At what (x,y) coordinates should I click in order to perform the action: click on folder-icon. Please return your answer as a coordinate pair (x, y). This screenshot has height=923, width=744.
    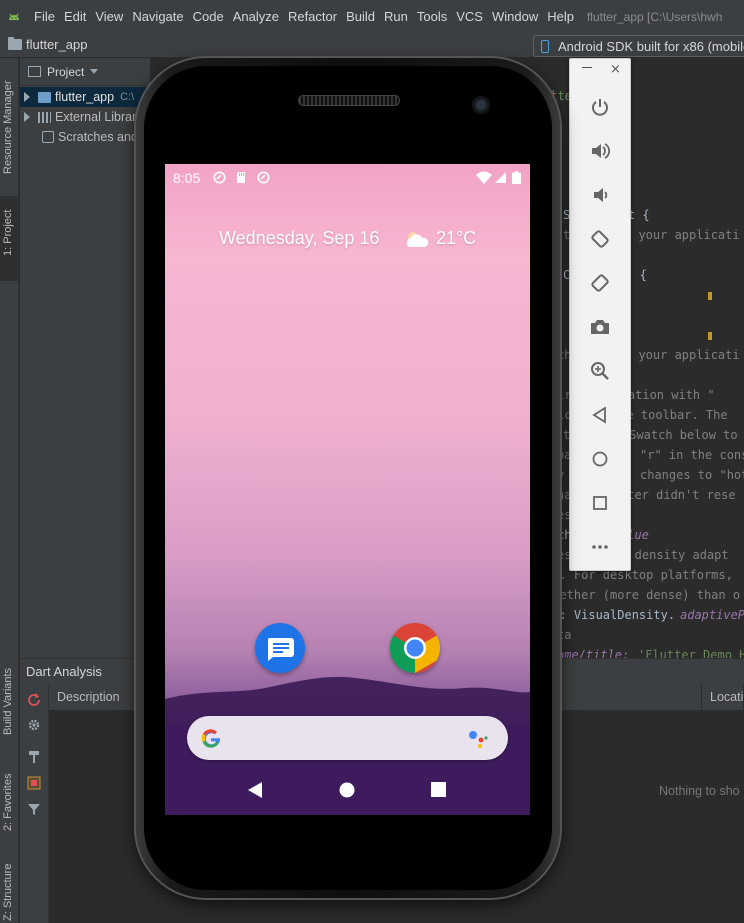
    Looking at the image, I should click on (15, 43).